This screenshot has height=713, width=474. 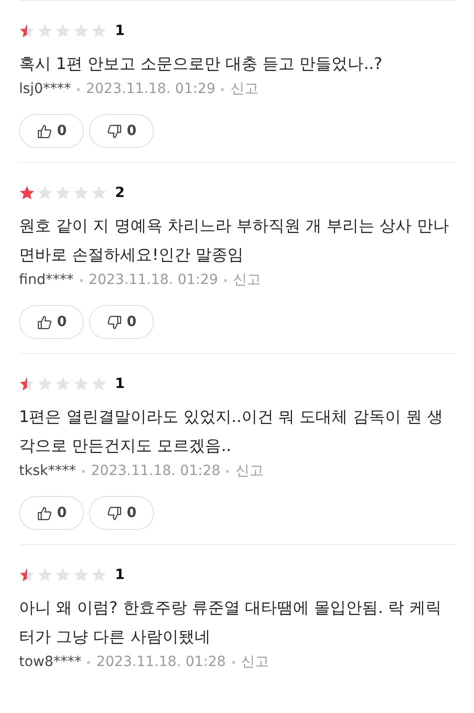 I want to click on user-id: lsj0****, so click(x=45, y=89).